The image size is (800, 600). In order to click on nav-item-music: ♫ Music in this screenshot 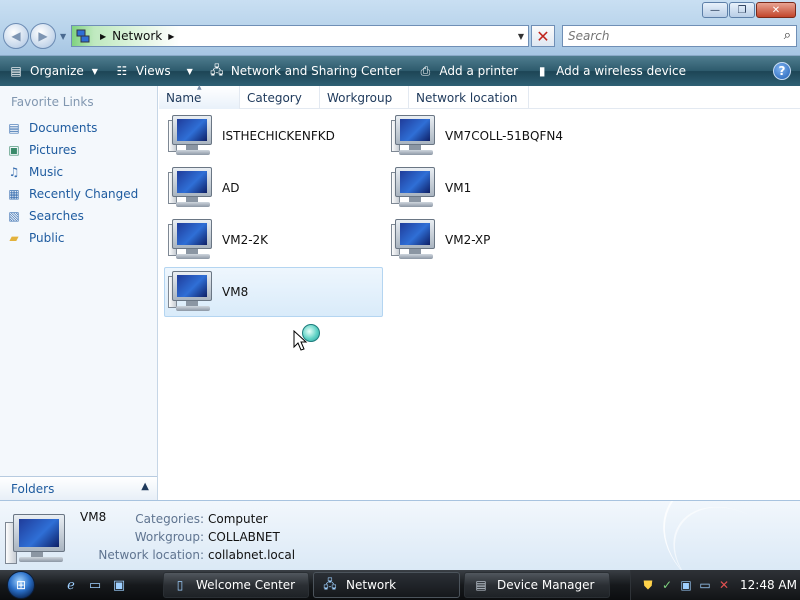, I will do `click(78, 172)`.